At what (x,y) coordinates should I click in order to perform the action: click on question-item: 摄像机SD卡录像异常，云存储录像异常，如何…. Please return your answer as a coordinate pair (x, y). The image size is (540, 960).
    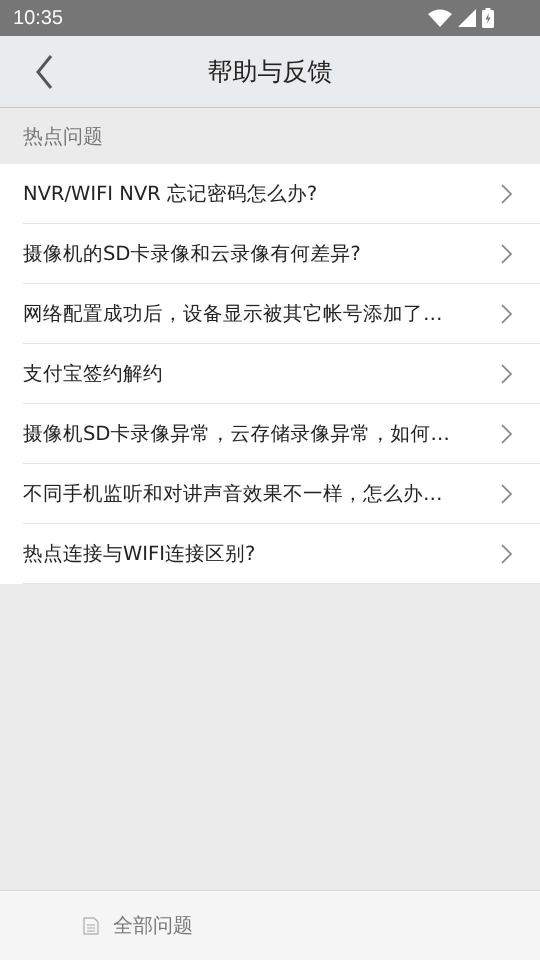
    Looking at the image, I should click on (281, 434).